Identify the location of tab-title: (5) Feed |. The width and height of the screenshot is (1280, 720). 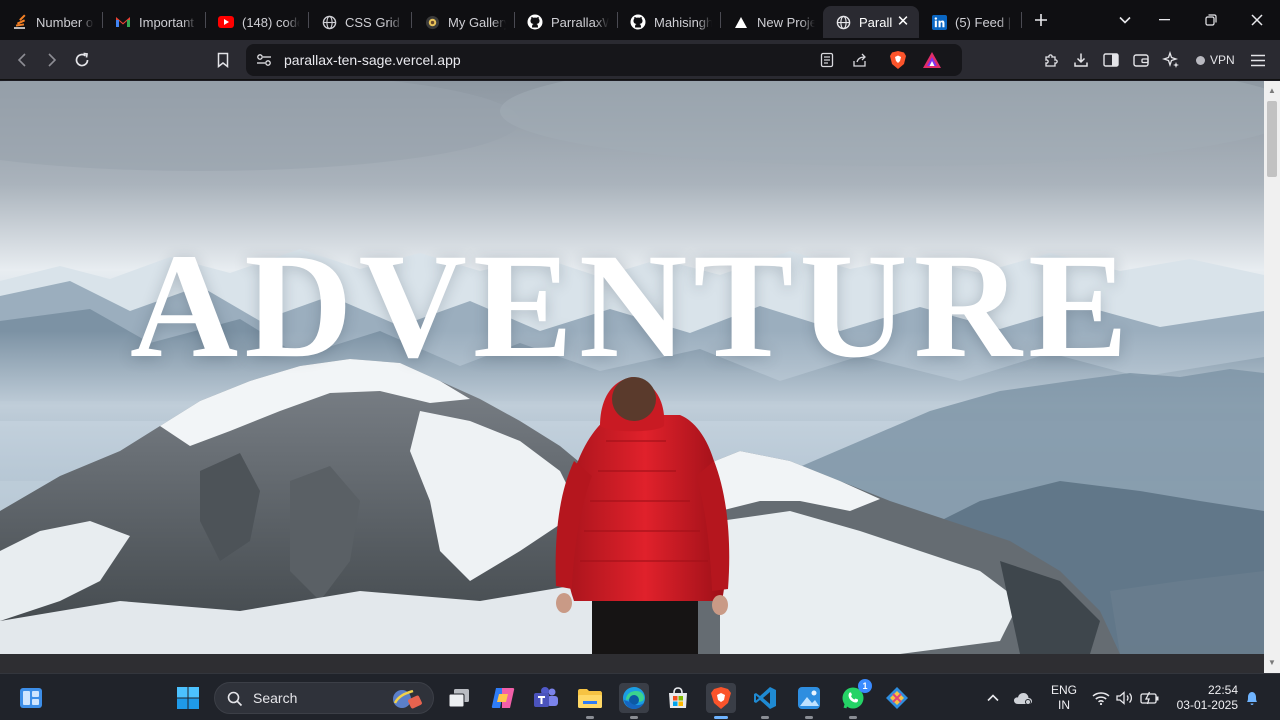
(983, 22).